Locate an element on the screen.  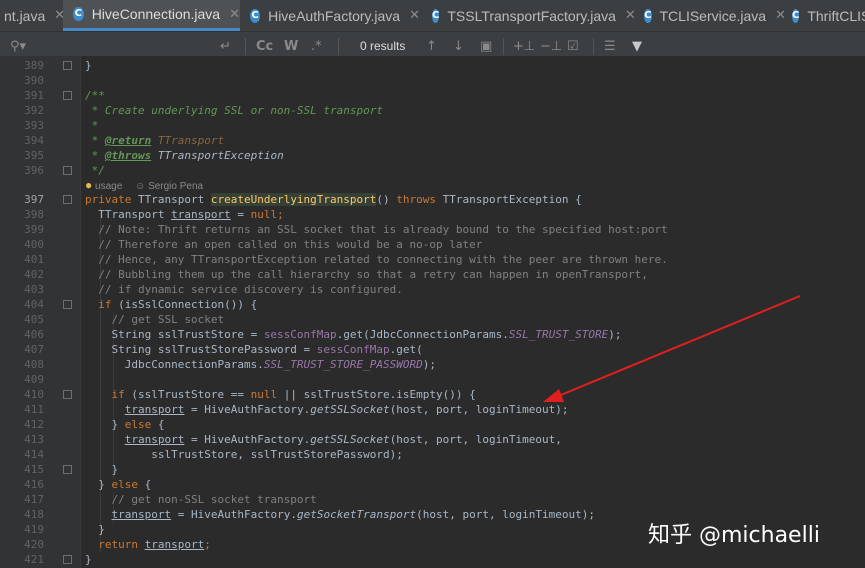
annotation-arrow is located at coordinates (672, 348).